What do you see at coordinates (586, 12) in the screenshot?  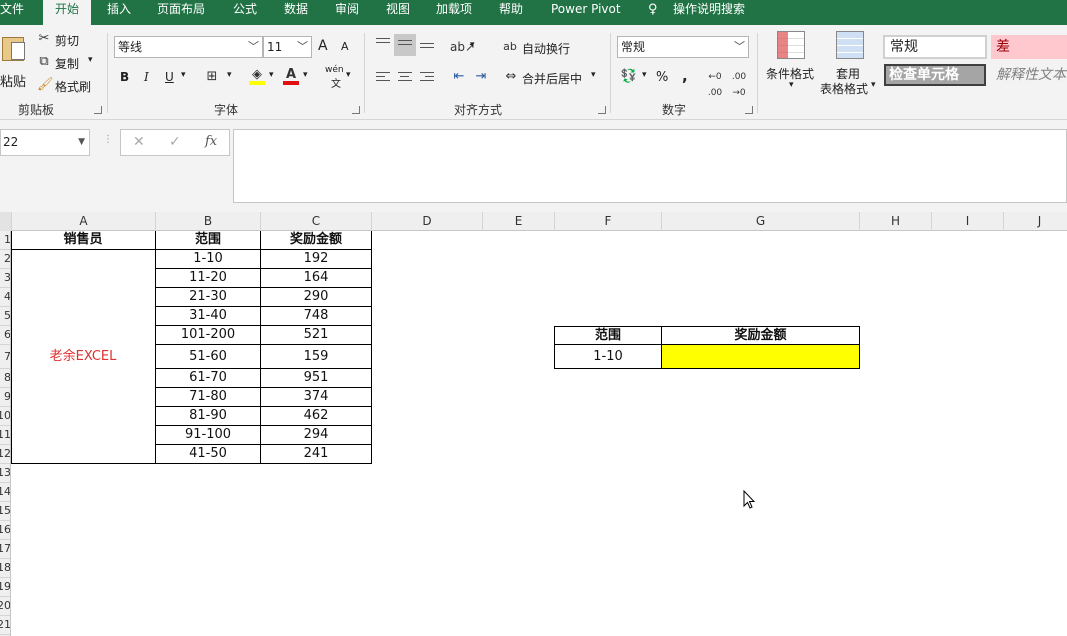 I see `tab-power-pivot: Power Pivot` at bounding box center [586, 12].